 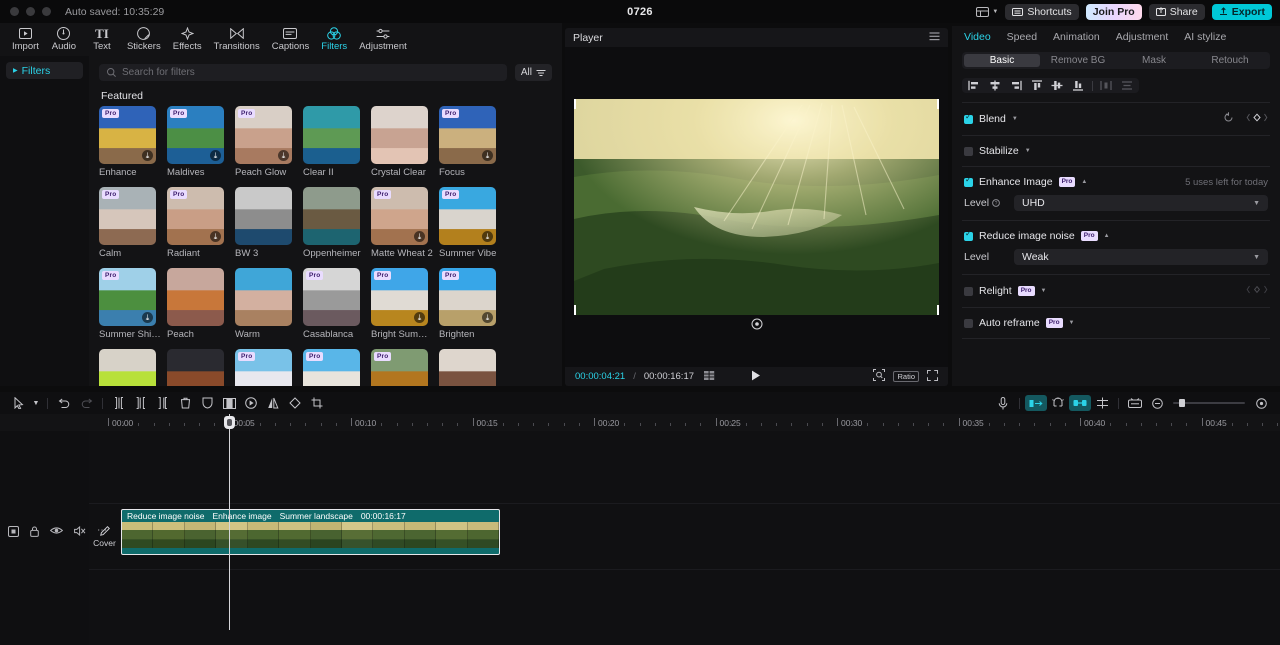 I want to click on enhance-image-checkbox, so click(x=968, y=181).